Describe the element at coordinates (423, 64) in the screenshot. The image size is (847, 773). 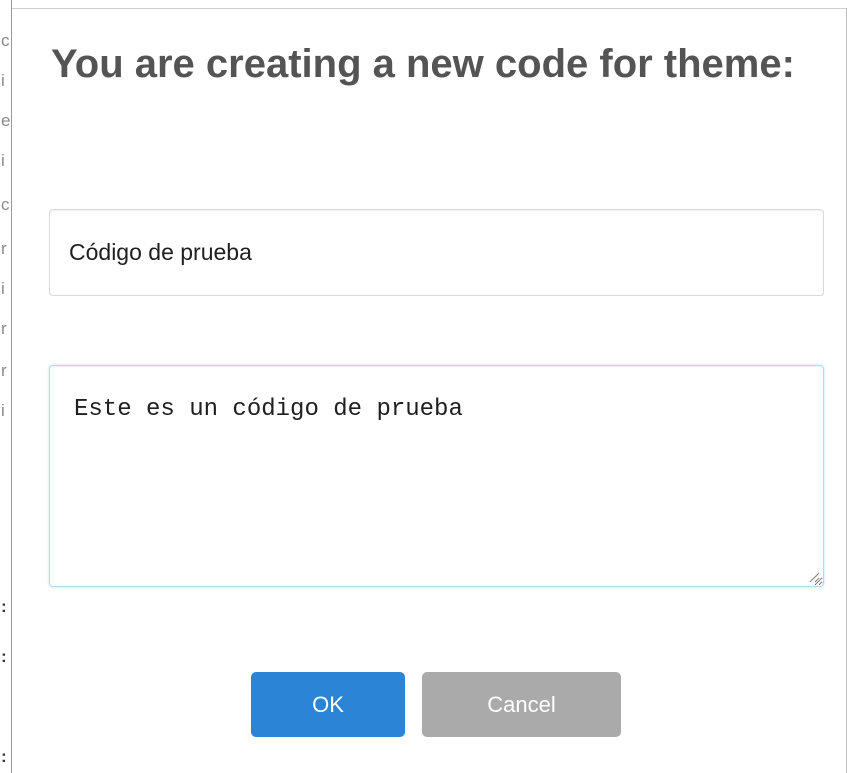
I see `dialog-title: You are creating a new code for theme:` at that location.